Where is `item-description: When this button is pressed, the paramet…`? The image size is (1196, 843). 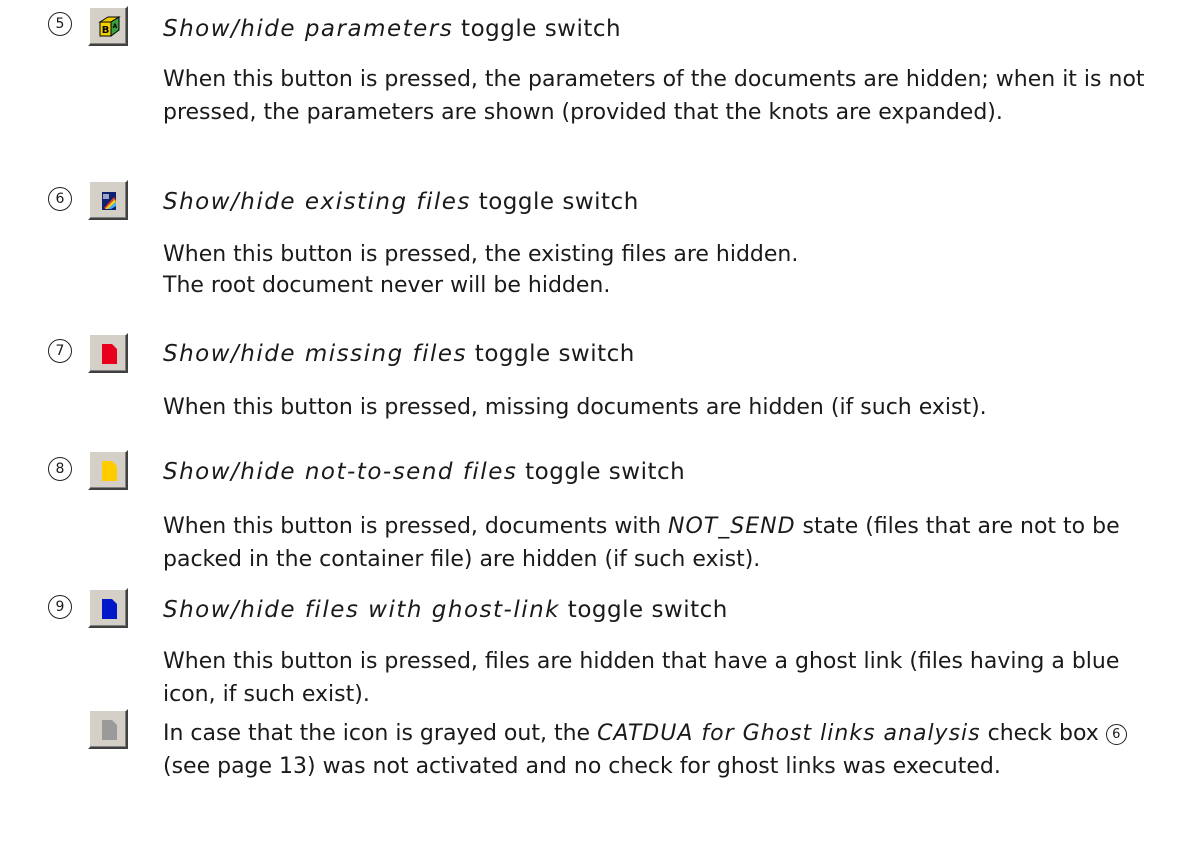 item-description: When this button is pressed, the paramet… is located at coordinates (654, 96).